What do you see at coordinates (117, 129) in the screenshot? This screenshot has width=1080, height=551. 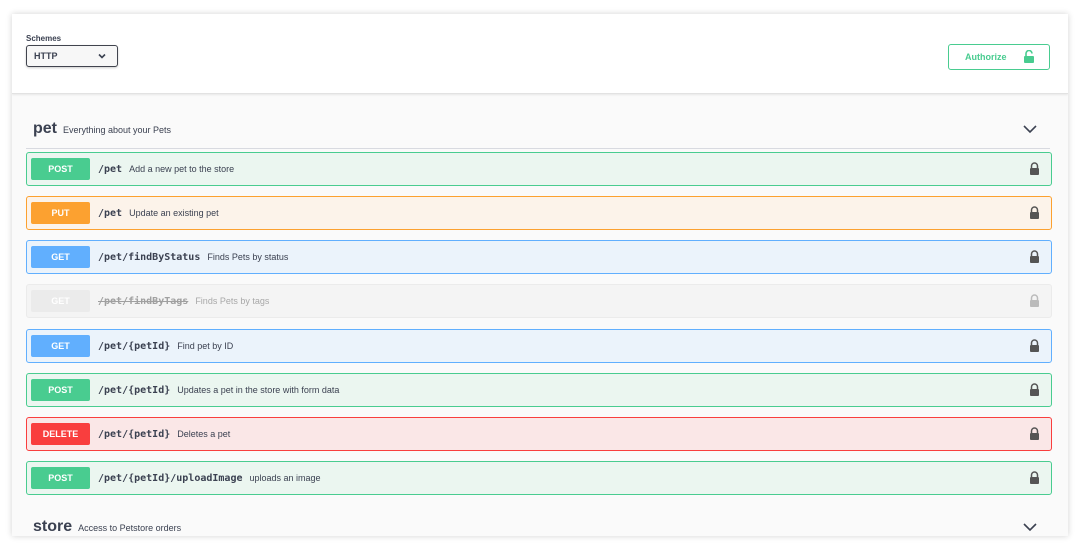 I see `tag-description: Everything about your Pets` at bounding box center [117, 129].